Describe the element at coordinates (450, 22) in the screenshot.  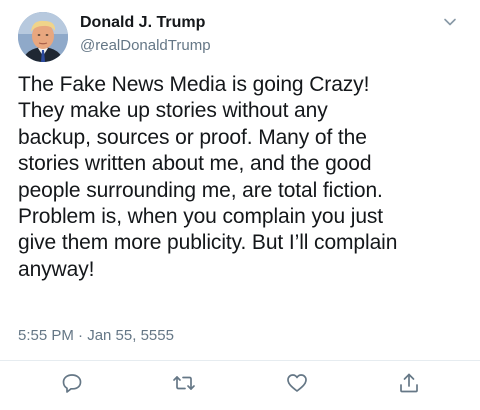
I see `chevron-down-icon` at that location.